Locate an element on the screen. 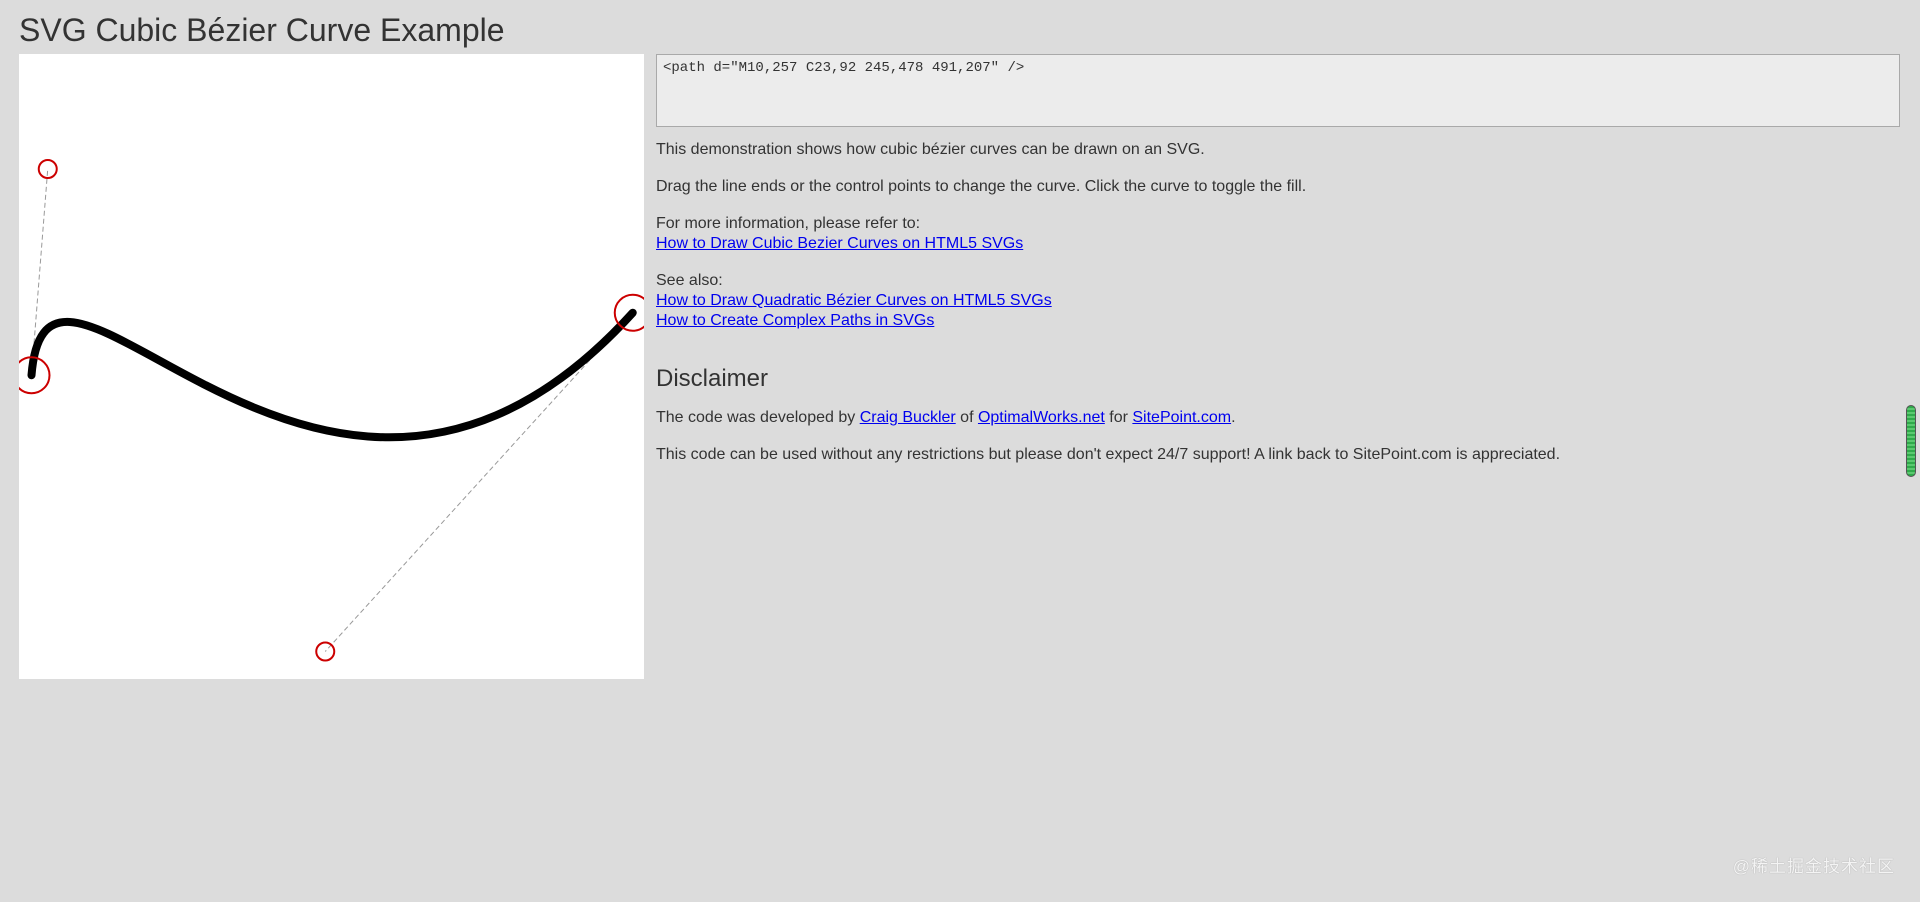 The image size is (1920, 902). watermark: @稀土掘金技术社区 is located at coordinates (1813, 866).